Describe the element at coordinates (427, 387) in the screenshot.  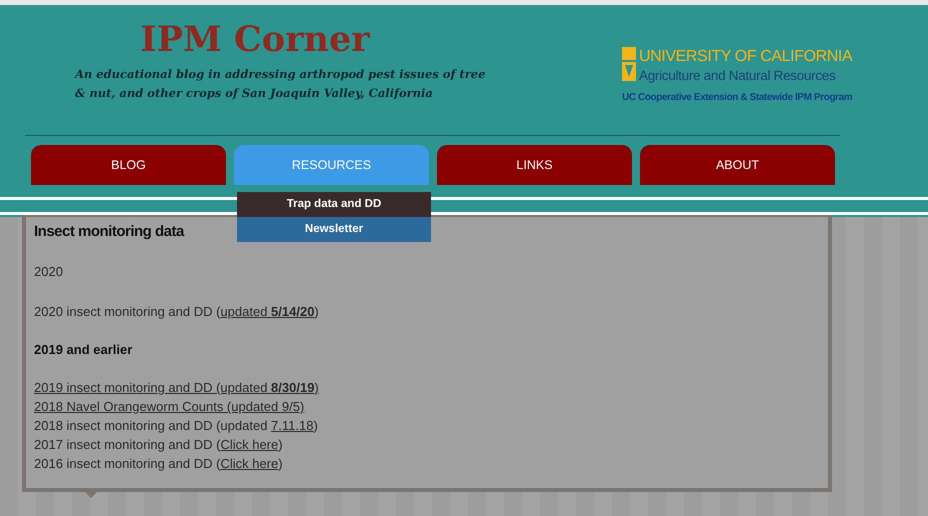
I see `entry-link: 2019 insect monitoring and DD (updated 8/30/19)` at that location.